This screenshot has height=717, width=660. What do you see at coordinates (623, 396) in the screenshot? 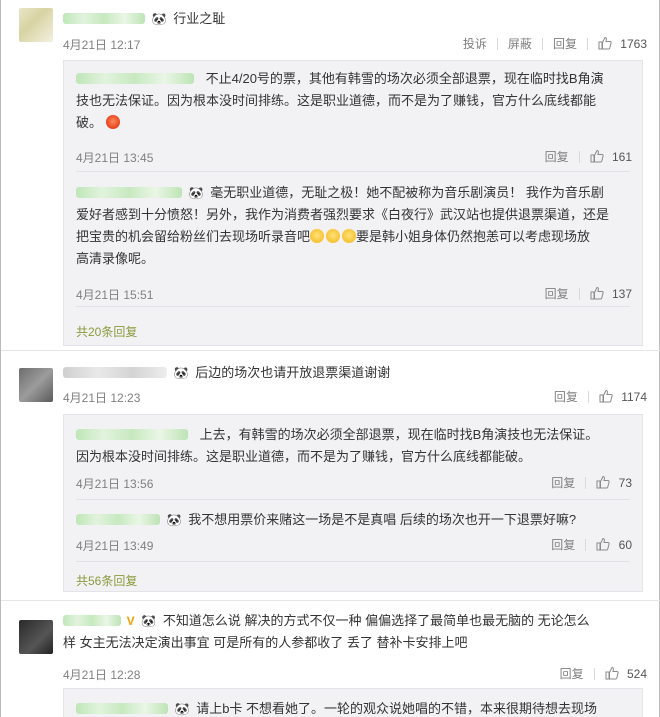
I see `like-button: 1174` at bounding box center [623, 396].